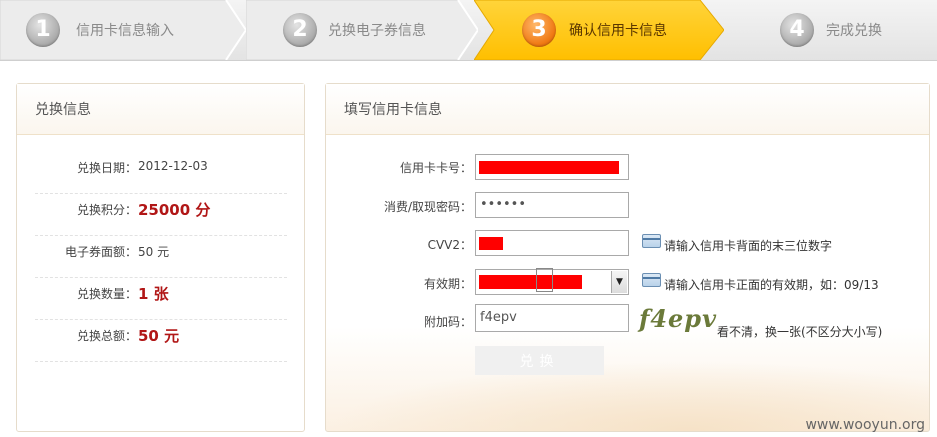 The height and width of the screenshot is (437, 937). I want to click on expiry-label: 有效期：, so click(447, 284).